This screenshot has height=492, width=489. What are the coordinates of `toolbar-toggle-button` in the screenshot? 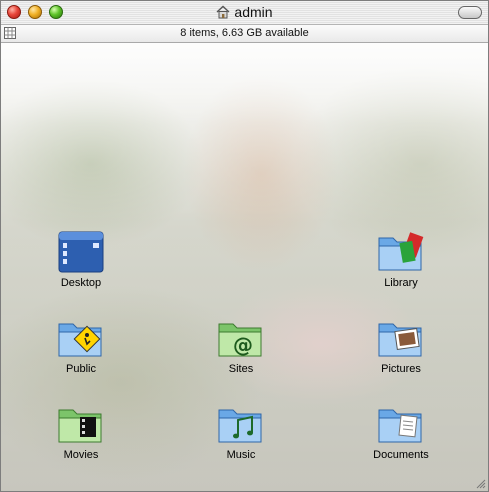 It's located at (470, 12).